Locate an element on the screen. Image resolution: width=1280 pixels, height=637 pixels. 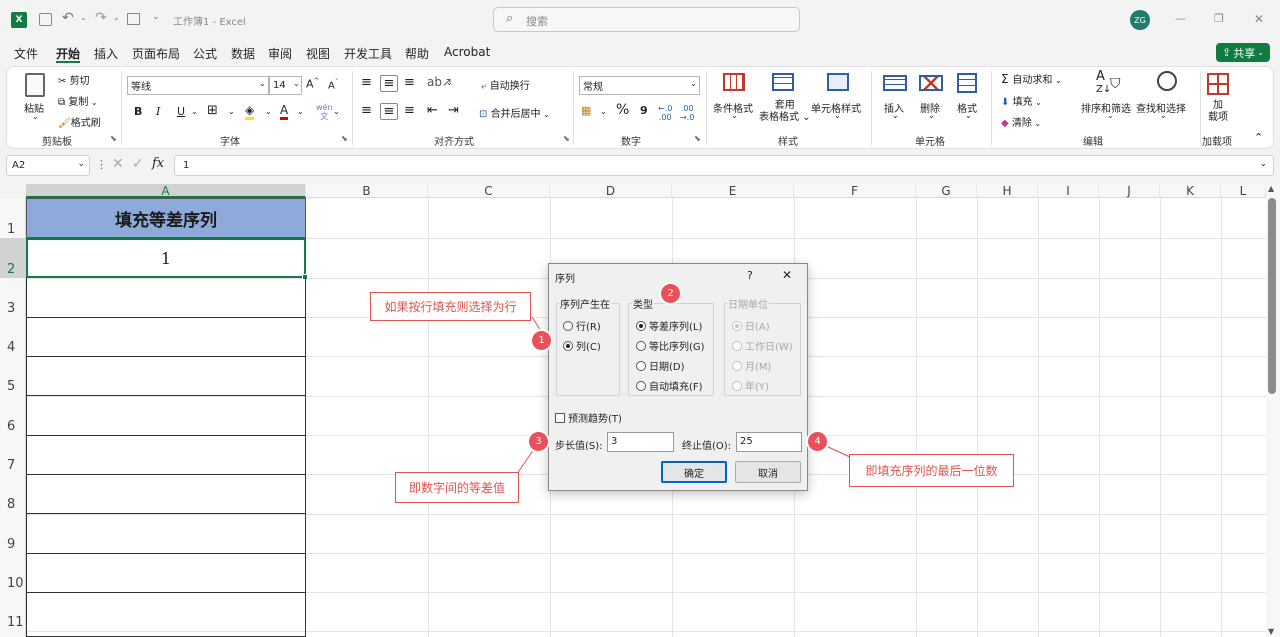
callout-stop-value: 即填充序列的最后一位数 is located at coordinates (931, 470).